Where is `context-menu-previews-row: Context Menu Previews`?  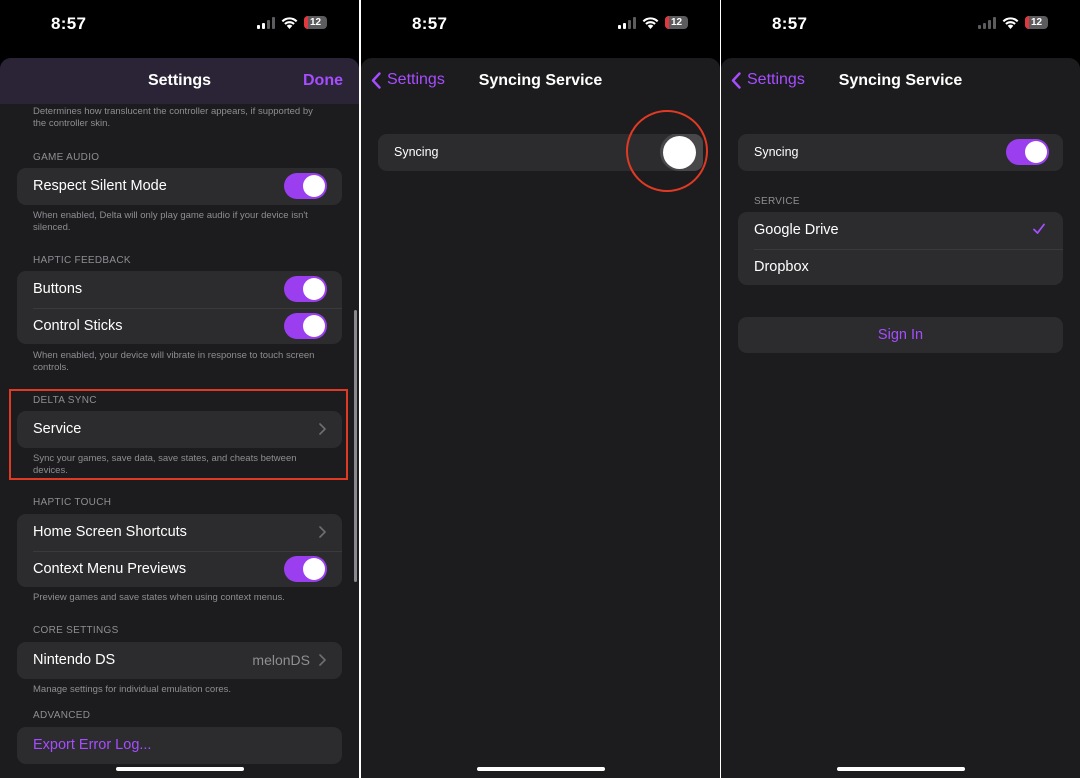
context-menu-previews-row: Context Menu Previews is located at coordinates (179, 569).